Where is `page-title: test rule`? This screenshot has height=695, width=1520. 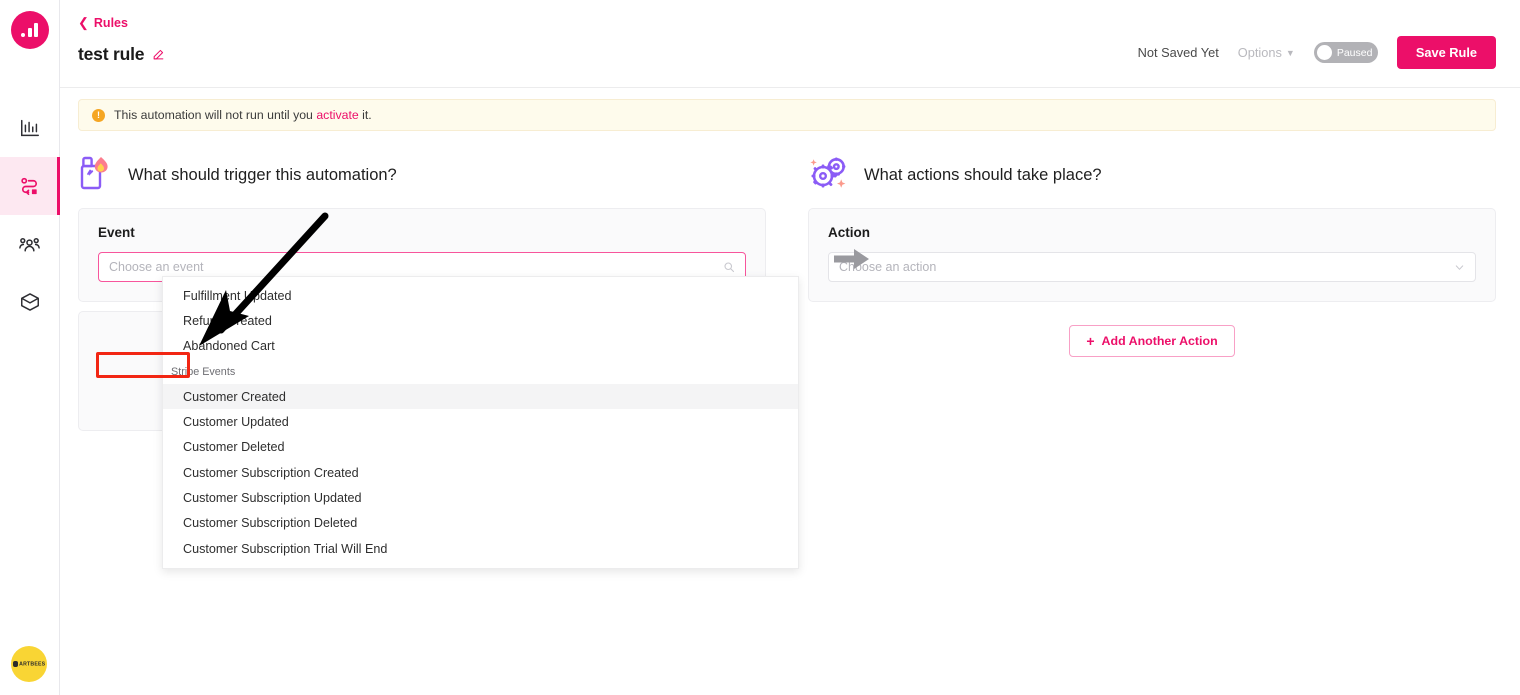
page-title: test rule is located at coordinates (111, 54).